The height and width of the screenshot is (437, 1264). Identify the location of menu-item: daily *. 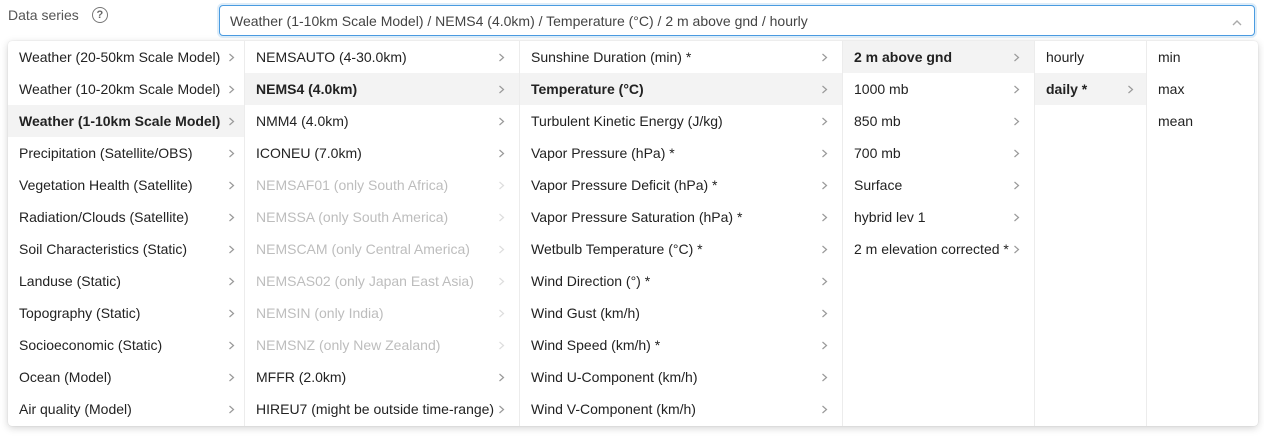
(1090, 89).